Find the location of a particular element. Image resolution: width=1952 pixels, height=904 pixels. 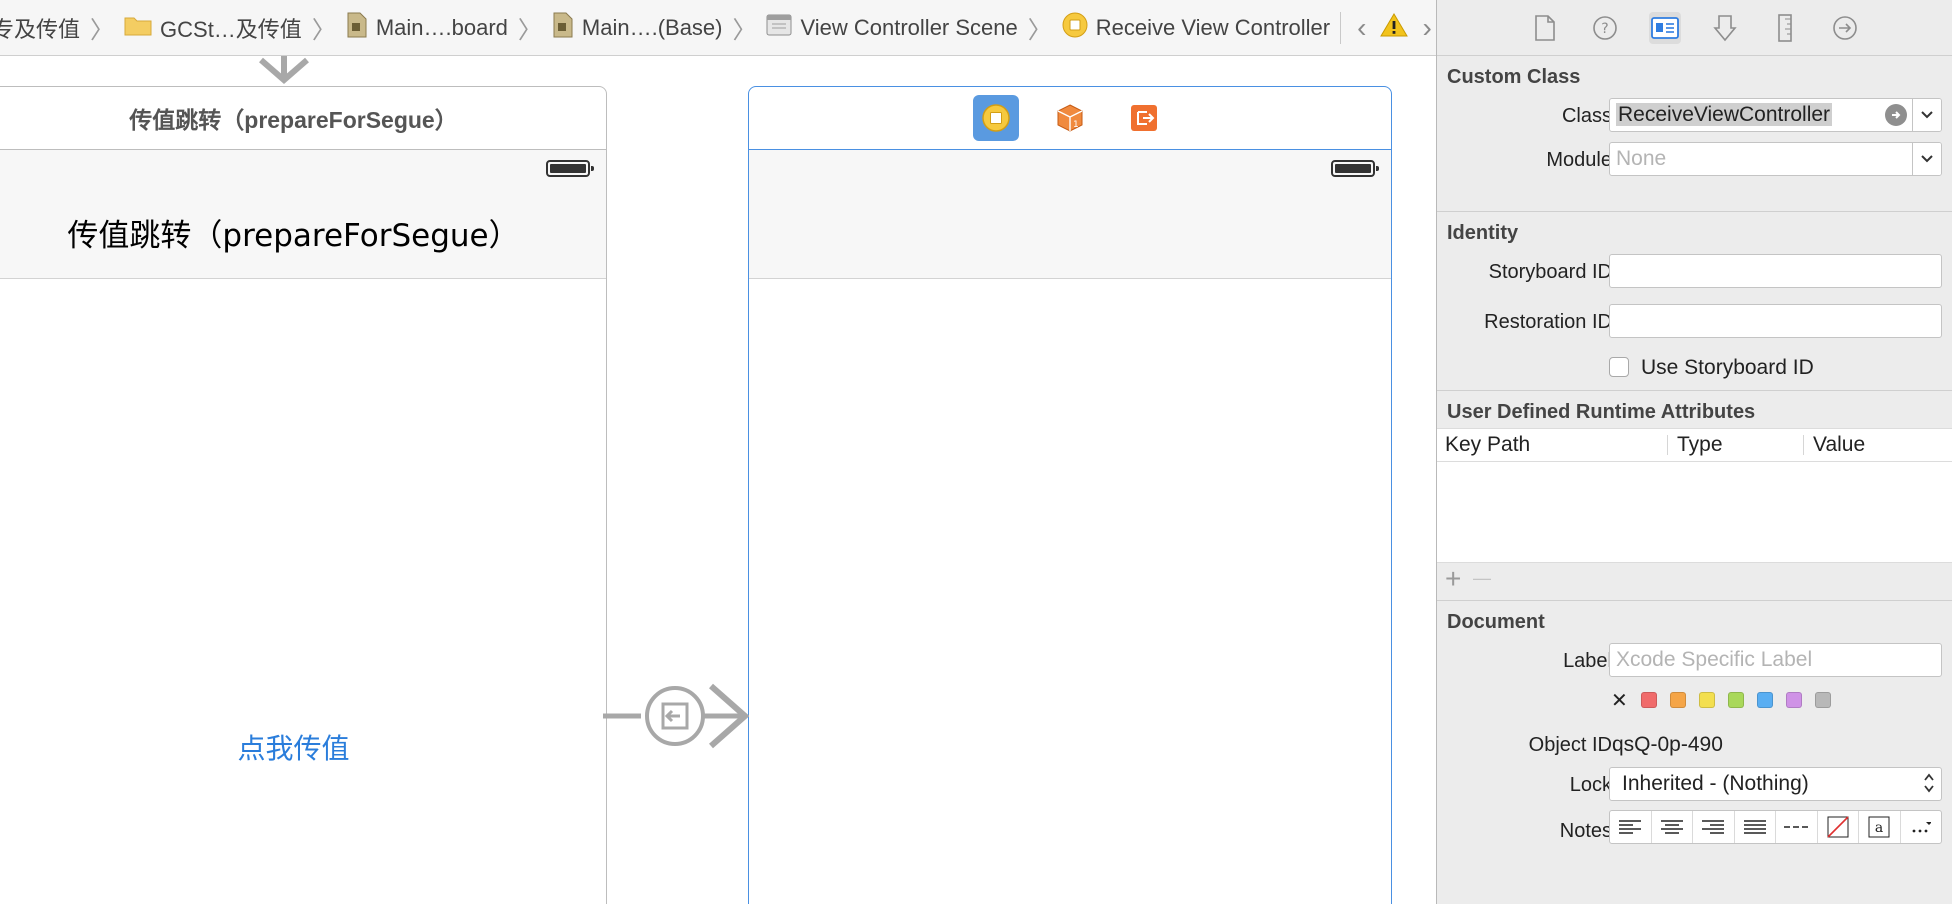

breadcrumb-item-4: View Controller Scene is located at coordinates (891, 28).